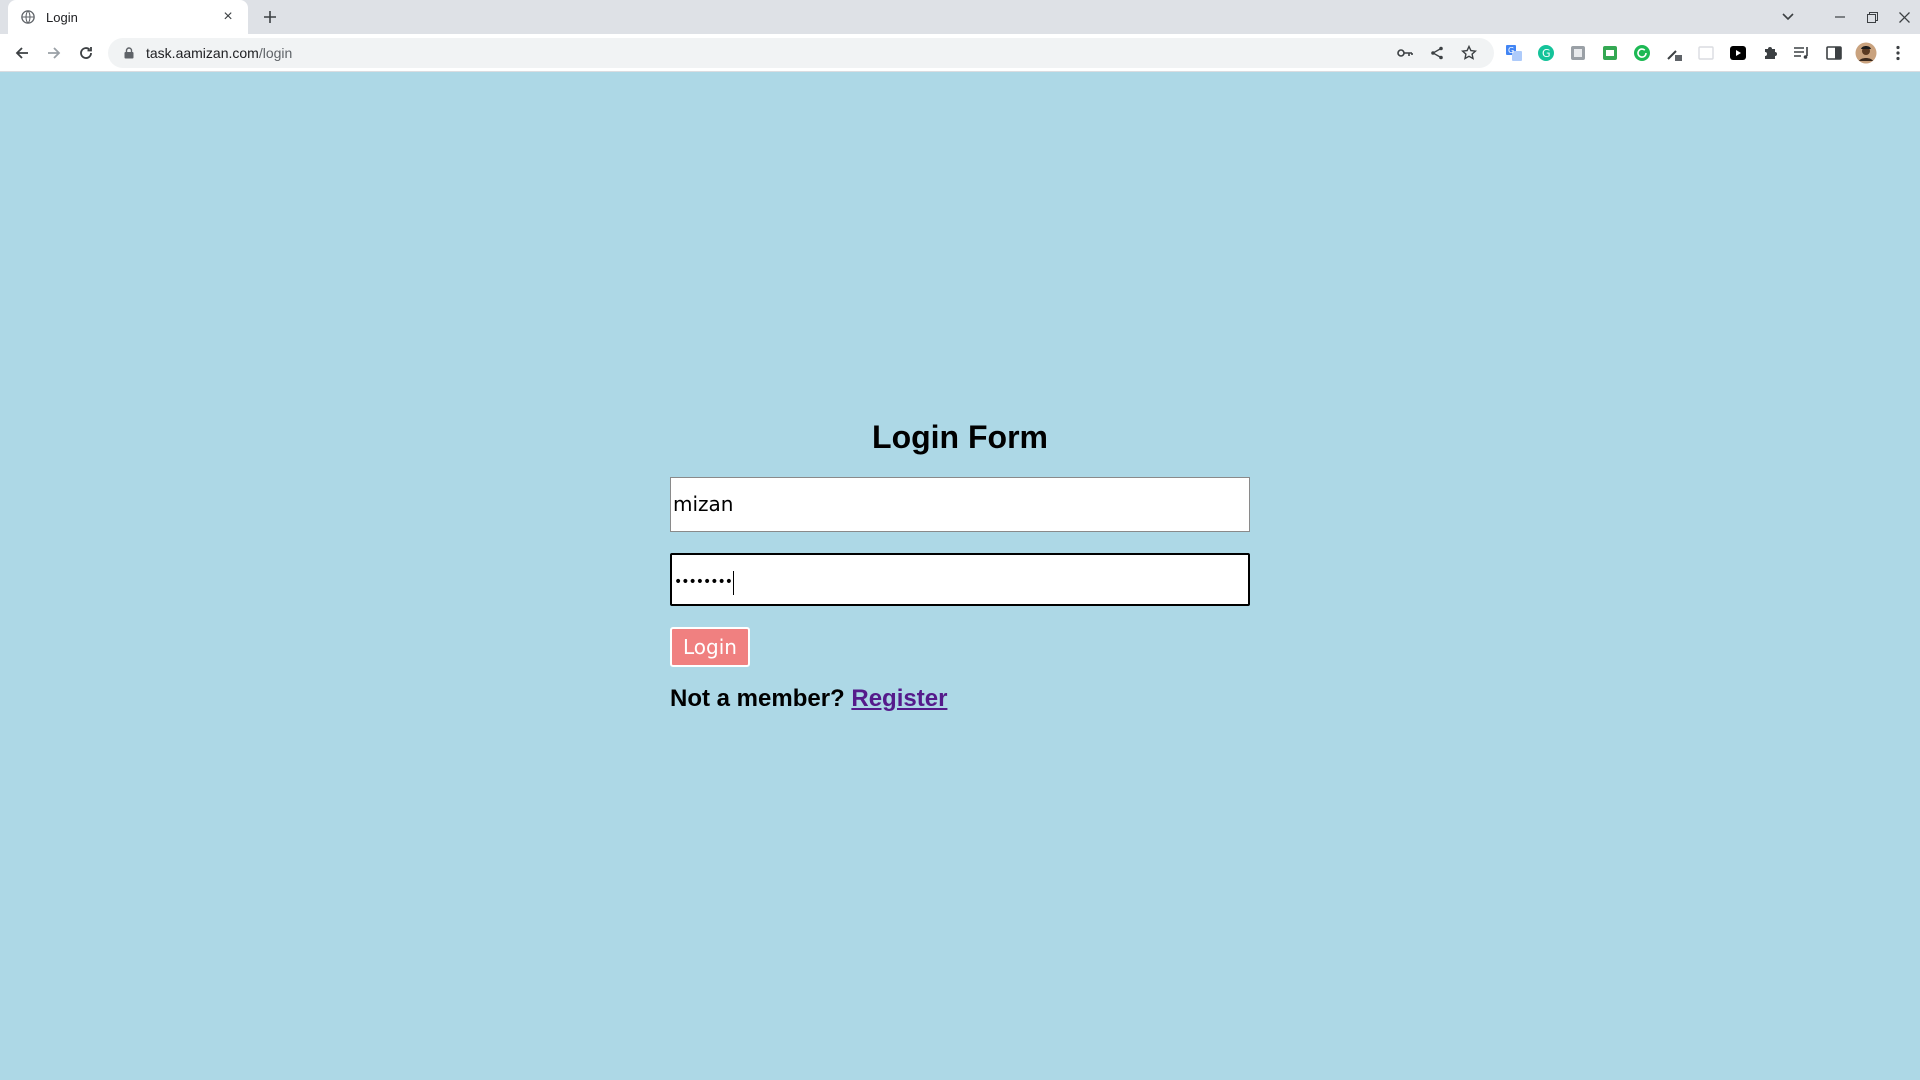  I want to click on register-prompt: Not a member? Register, so click(960, 699).